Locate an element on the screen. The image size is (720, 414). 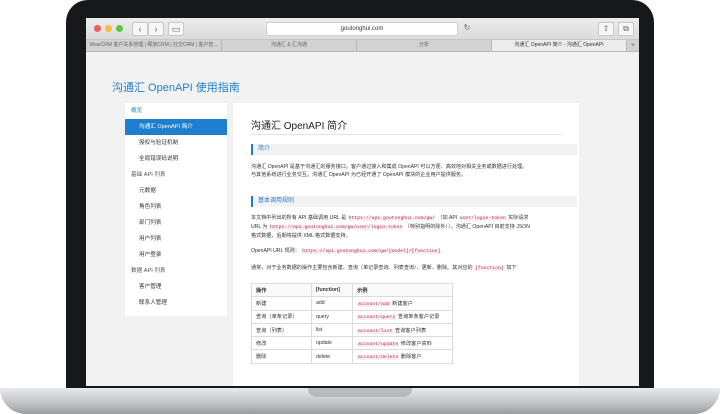
tabs-overview-button: ⧉ is located at coordinates (626, 29).